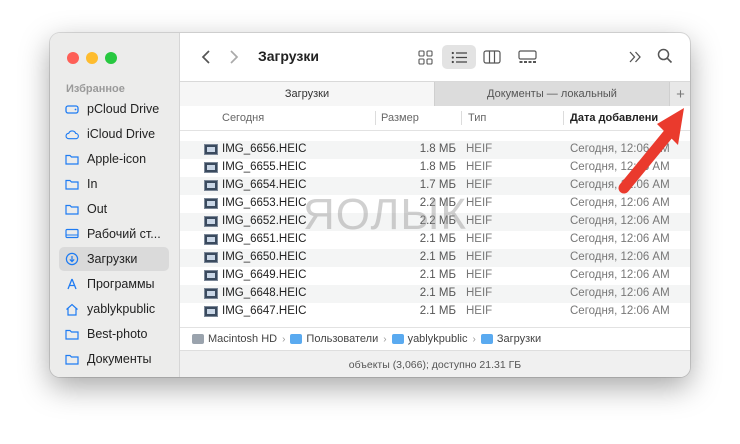  I want to click on more-toolbar-button, so click(635, 57).